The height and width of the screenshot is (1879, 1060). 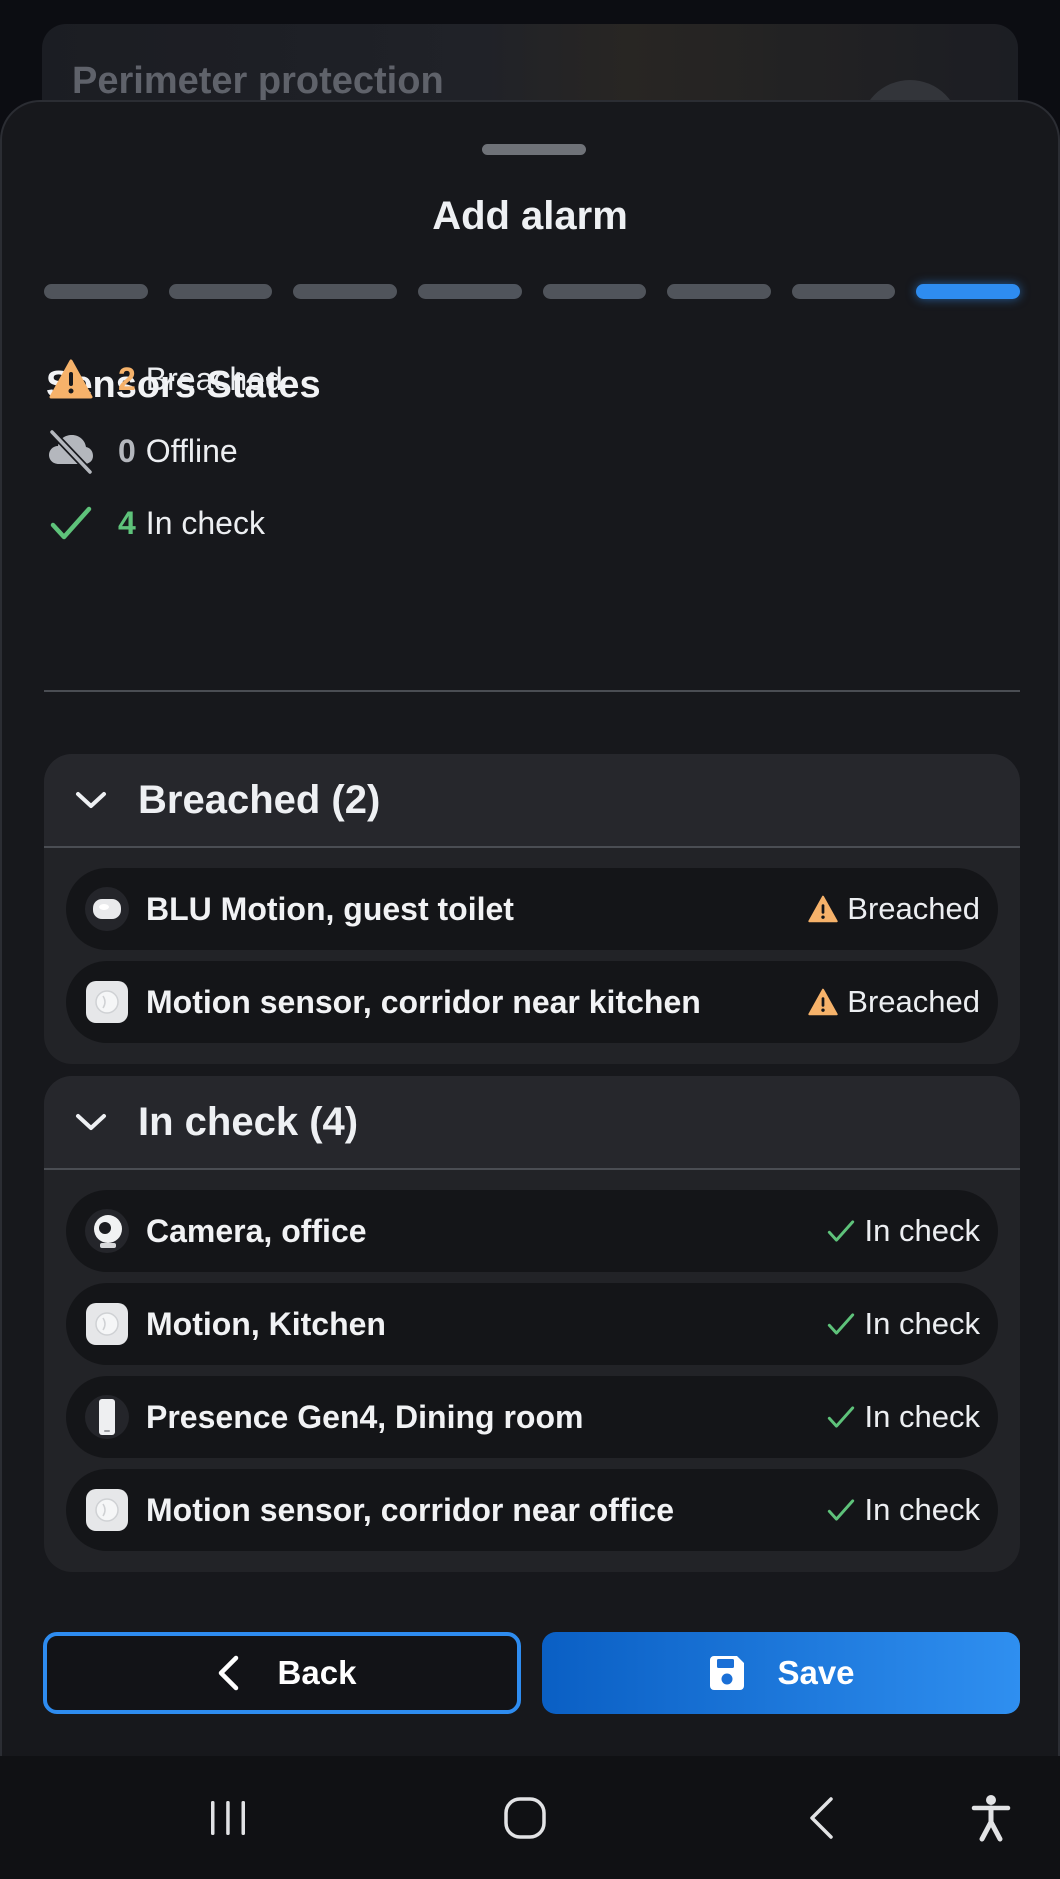 What do you see at coordinates (248, 1121) in the screenshot?
I see `in-check-group-title: In check (4)` at bounding box center [248, 1121].